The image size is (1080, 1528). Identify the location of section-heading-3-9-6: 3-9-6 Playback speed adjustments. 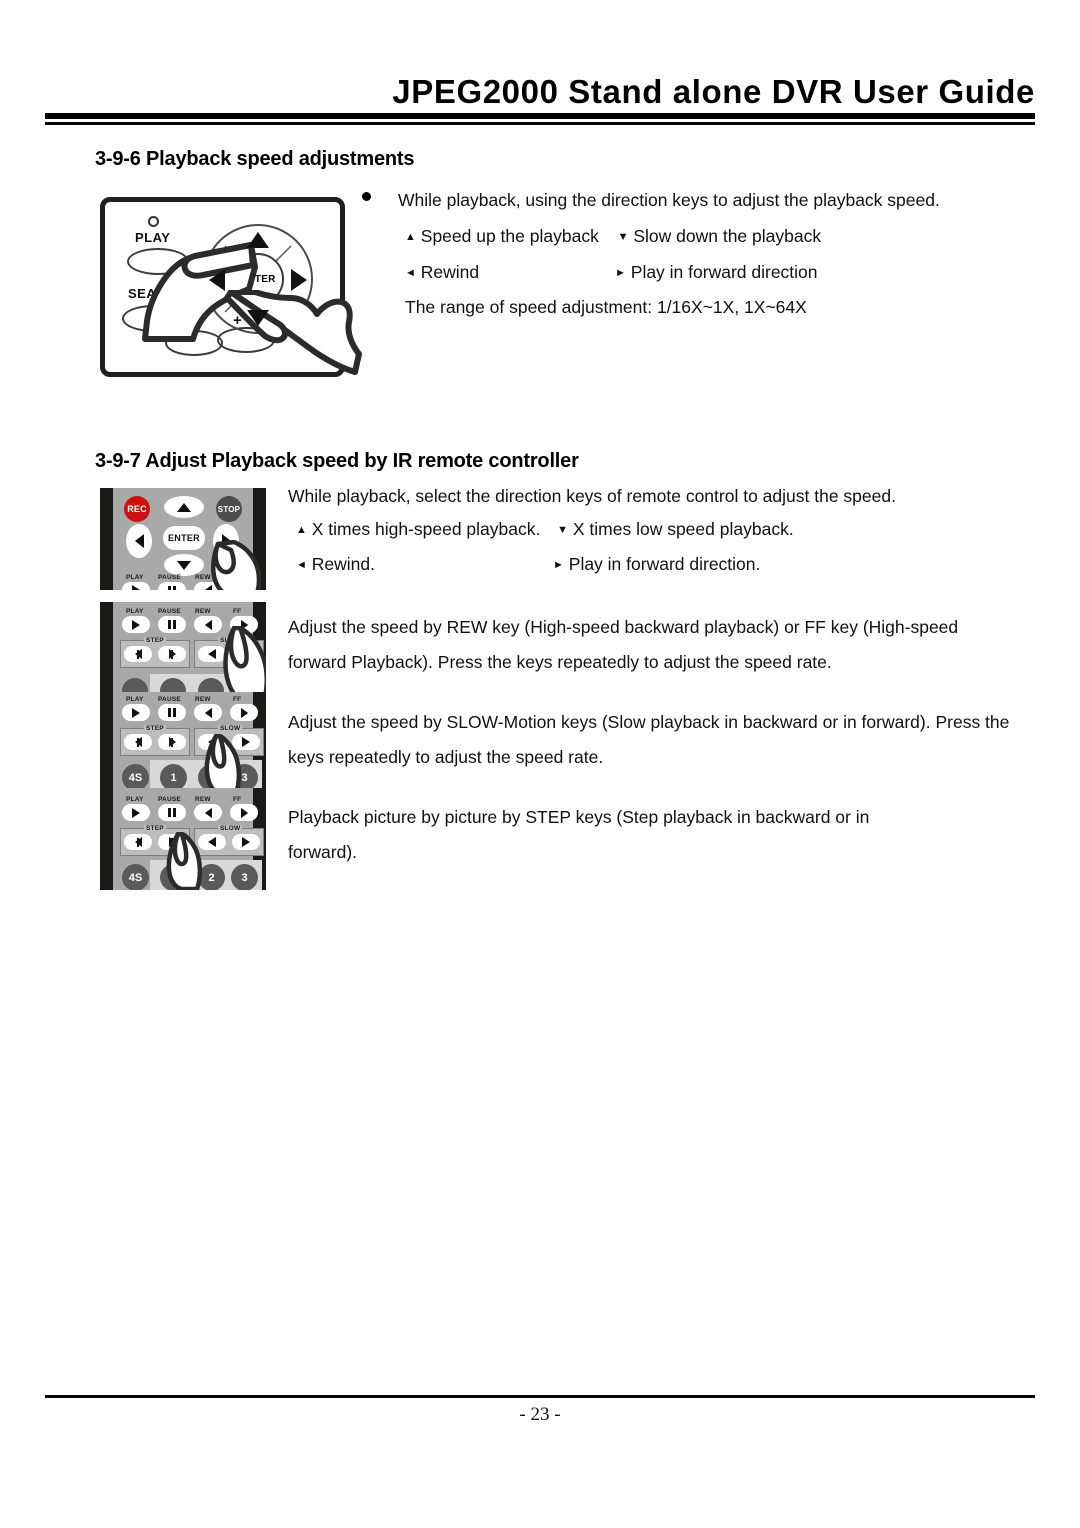
(255, 159).